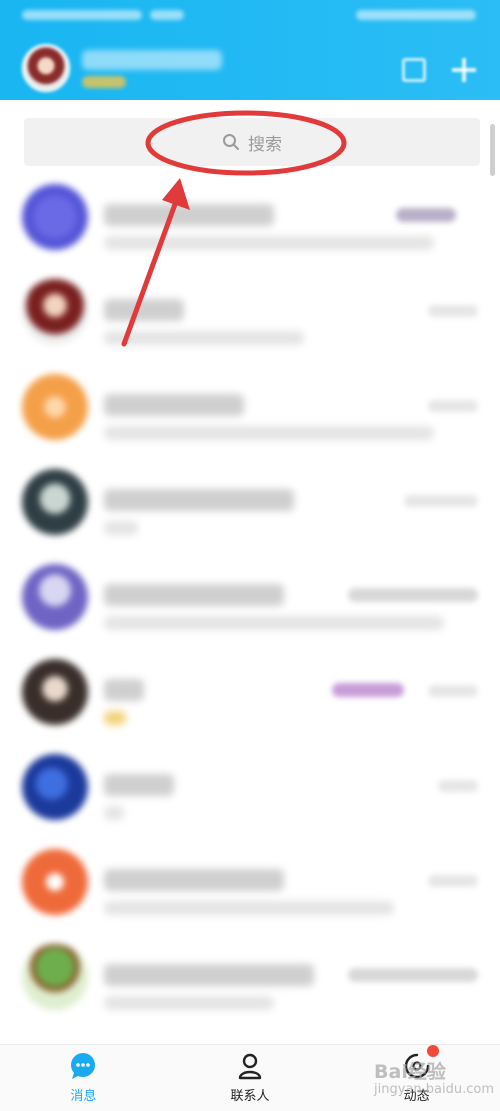  Describe the element at coordinates (231, 142) in the screenshot. I see `search-icon` at that location.